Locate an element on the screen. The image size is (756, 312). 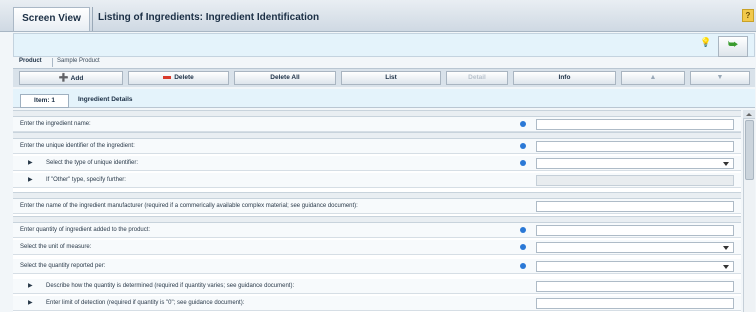
product-label: Product is located at coordinates (30, 61).